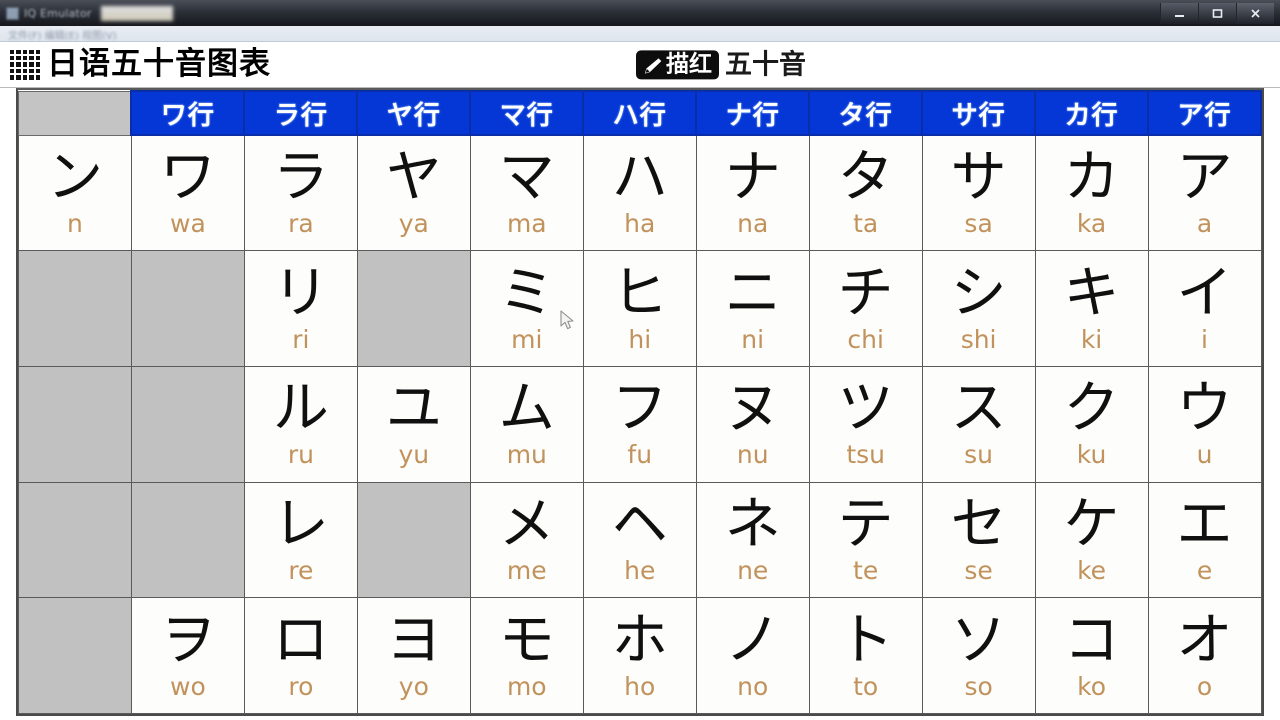 The width and height of the screenshot is (1280, 720). Describe the element at coordinates (526, 686) in the screenshot. I see `romaji-label: mo` at that location.